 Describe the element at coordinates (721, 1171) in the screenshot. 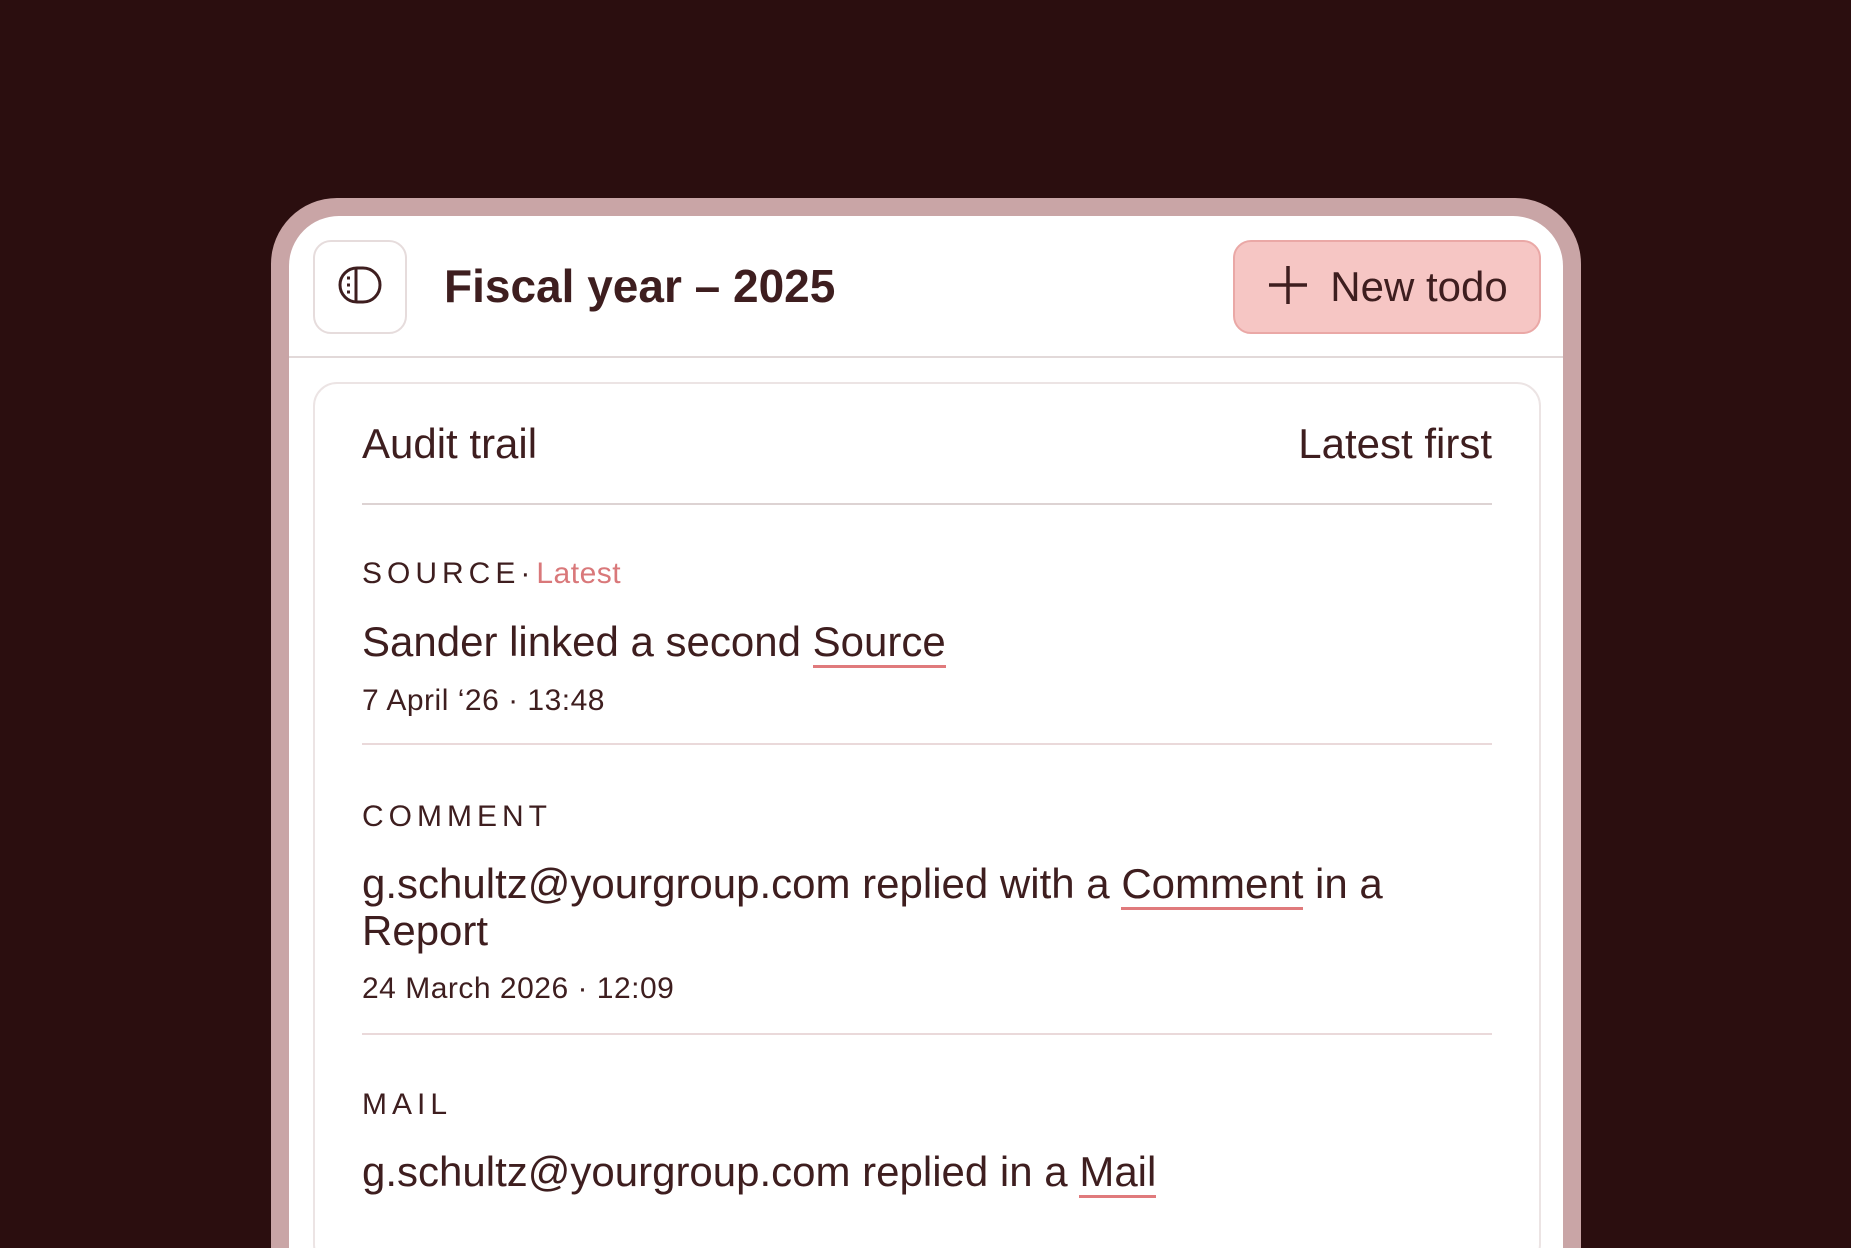

I see `entry-text-before: g.schultz@yourgroup.com replied in a` at that location.